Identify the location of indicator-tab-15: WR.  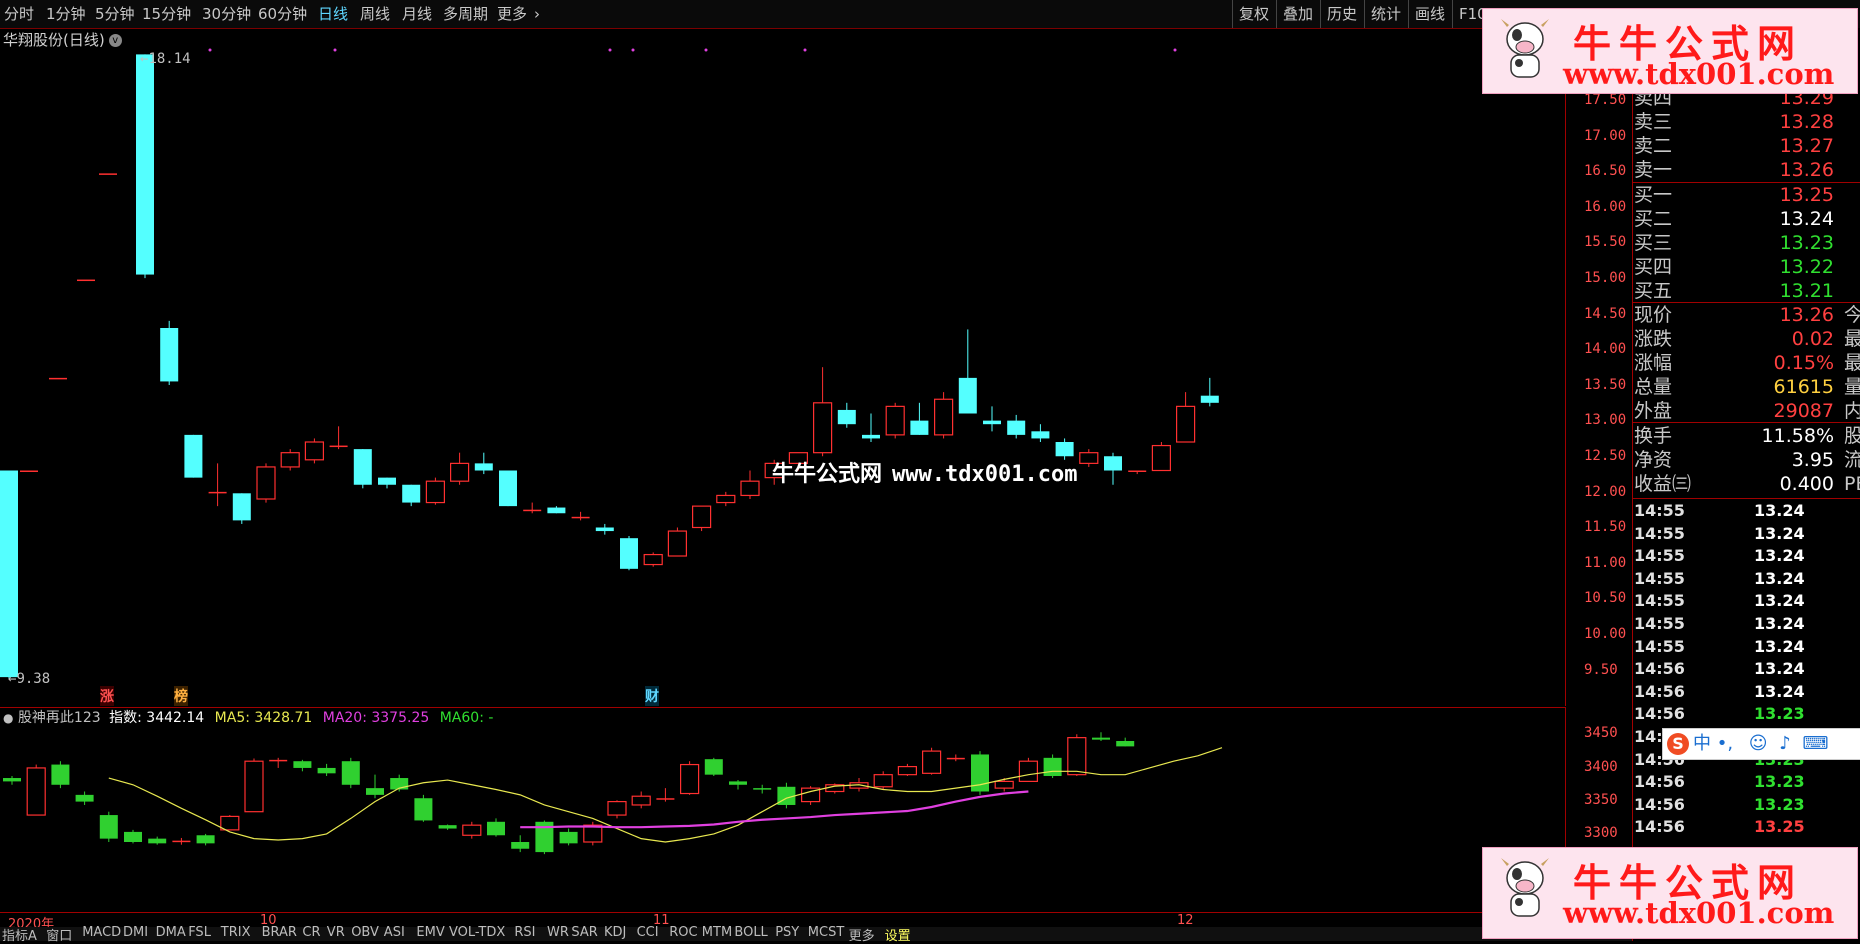
(558, 932).